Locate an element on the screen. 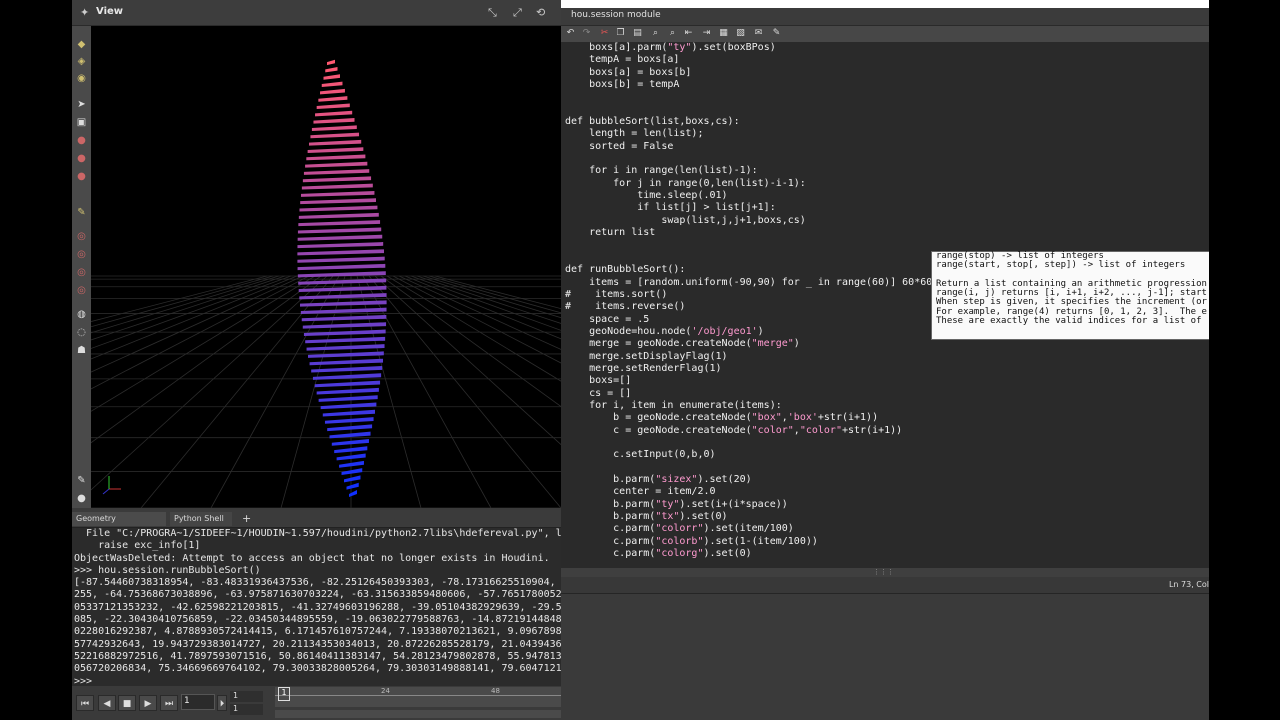 The width and height of the screenshot is (1280, 720). play-button: ▶ is located at coordinates (148, 703).